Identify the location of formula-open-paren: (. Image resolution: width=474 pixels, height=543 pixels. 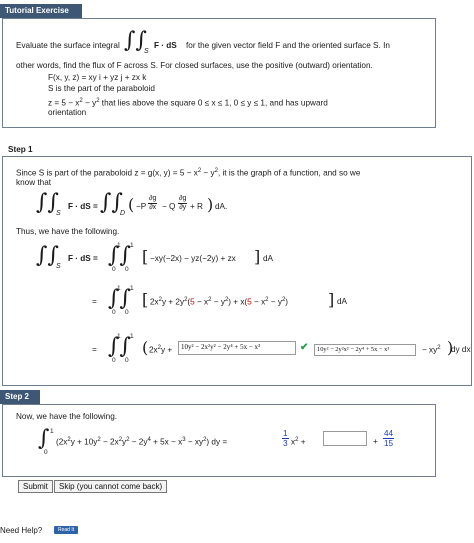
(131, 204).